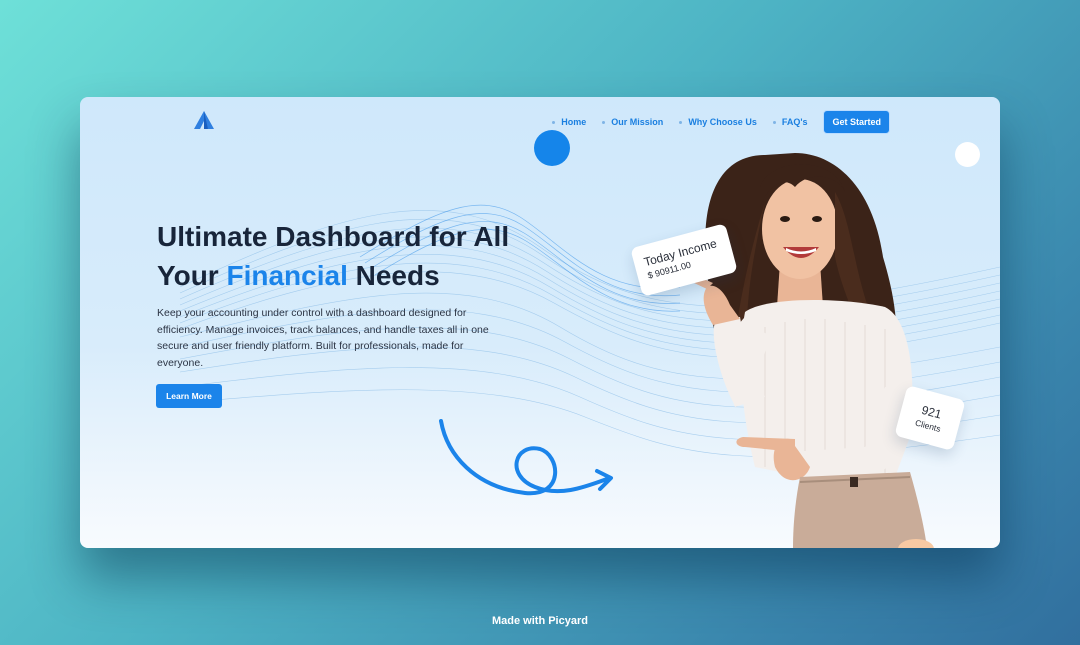  Describe the element at coordinates (800, 350) in the screenshot. I see `woman-photo` at that location.